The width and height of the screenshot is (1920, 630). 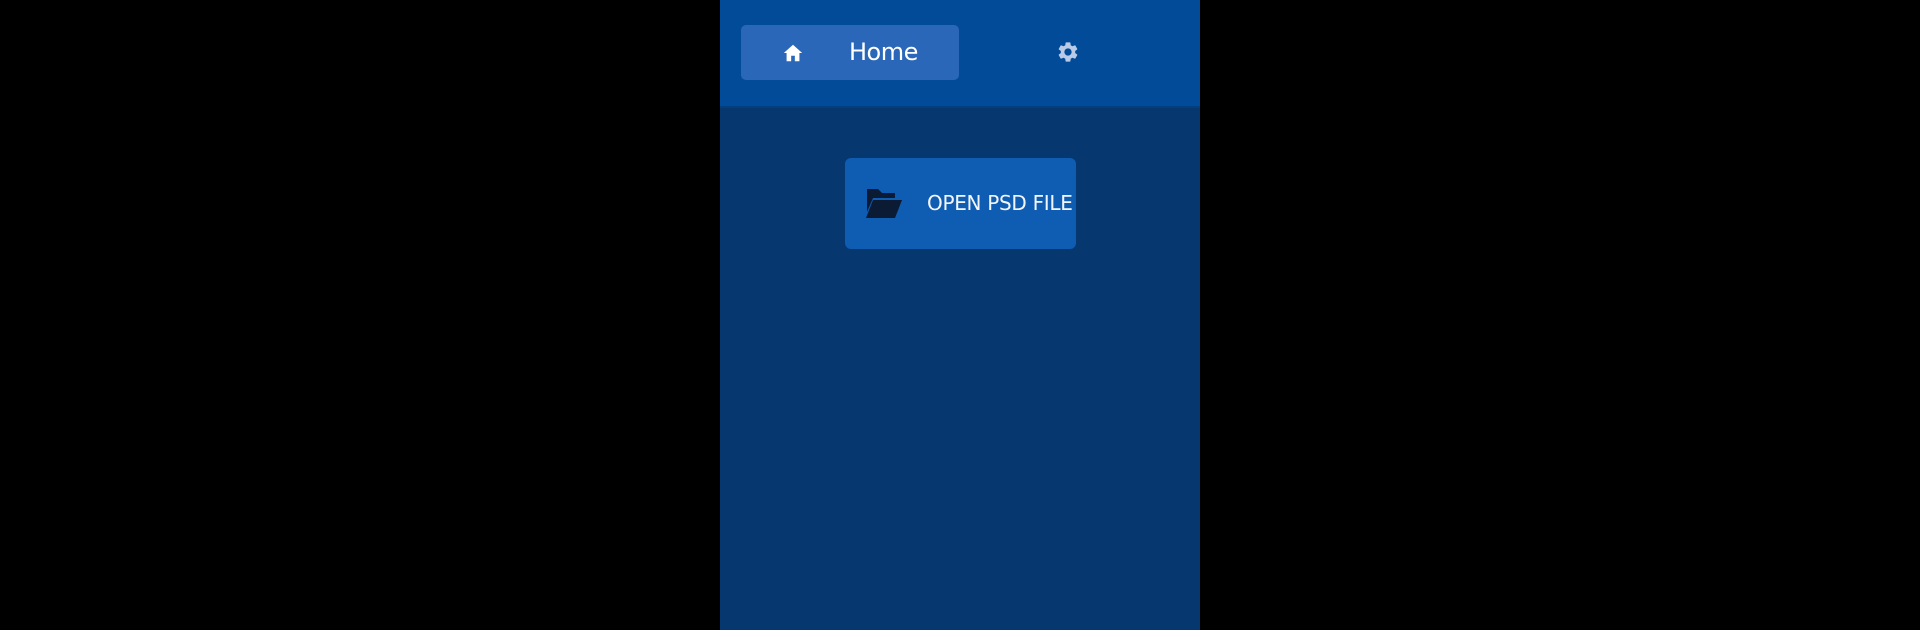 I want to click on top-navigation-bar: Home, so click(x=960, y=54).